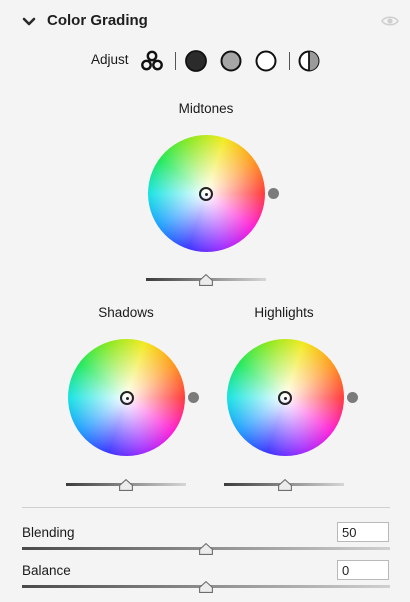 Image resolution: width=410 pixels, height=602 pixels. I want to click on highlights-side-dot, so click(352, 397).